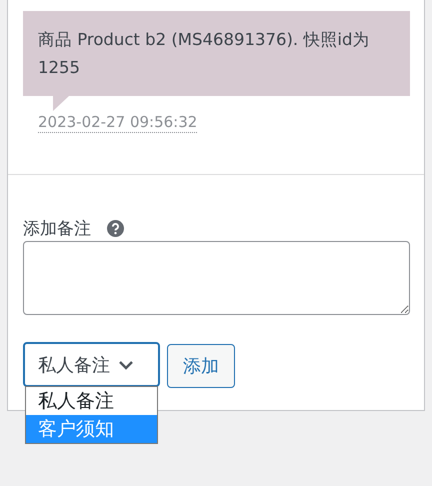  What do you see at coordinates (91, 401) in the screenshot?
I see `dropdown-option: 私人备注` at bounding box center [91, 401].